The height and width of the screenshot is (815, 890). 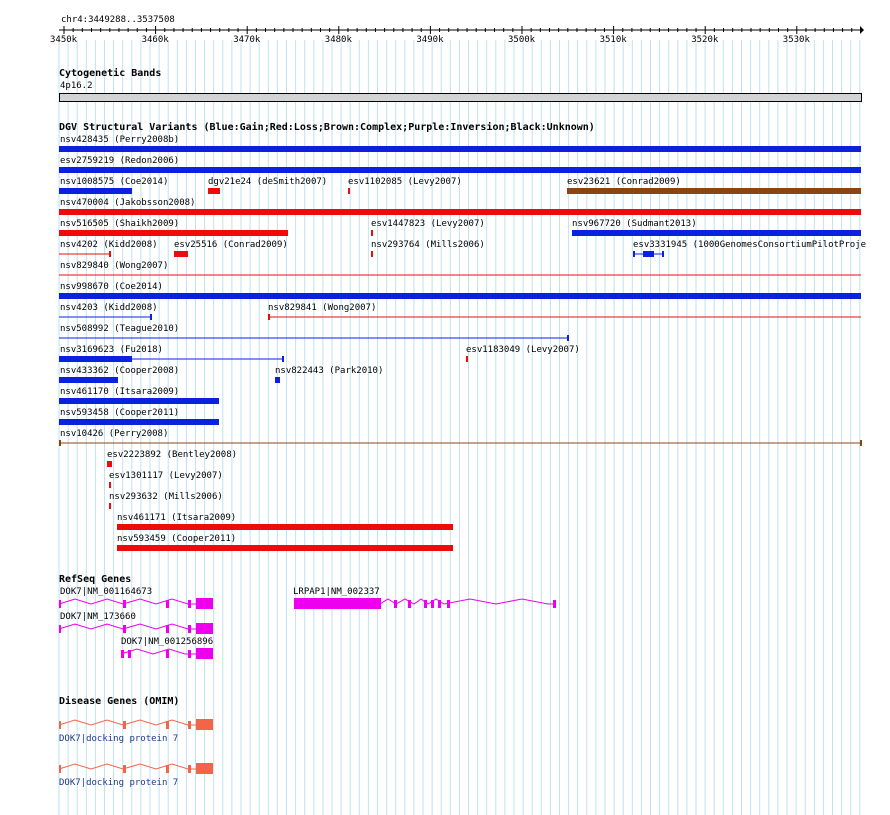 I want to click on omim-gene-glyphs, so click(x=135, y=746).